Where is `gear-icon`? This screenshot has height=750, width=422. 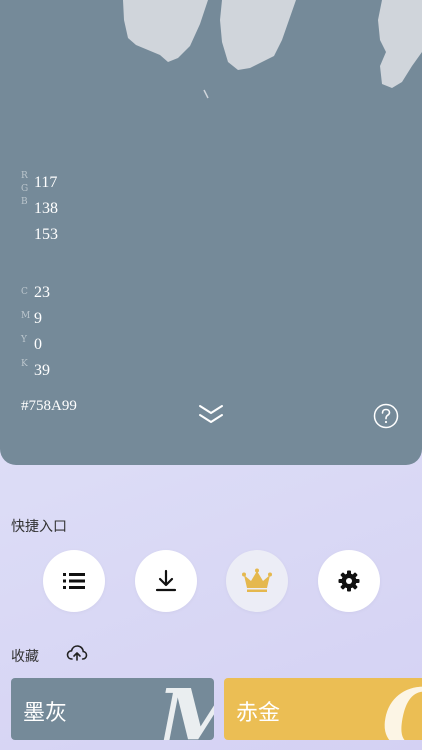
gear-icon is located at coordinates (349, 581).